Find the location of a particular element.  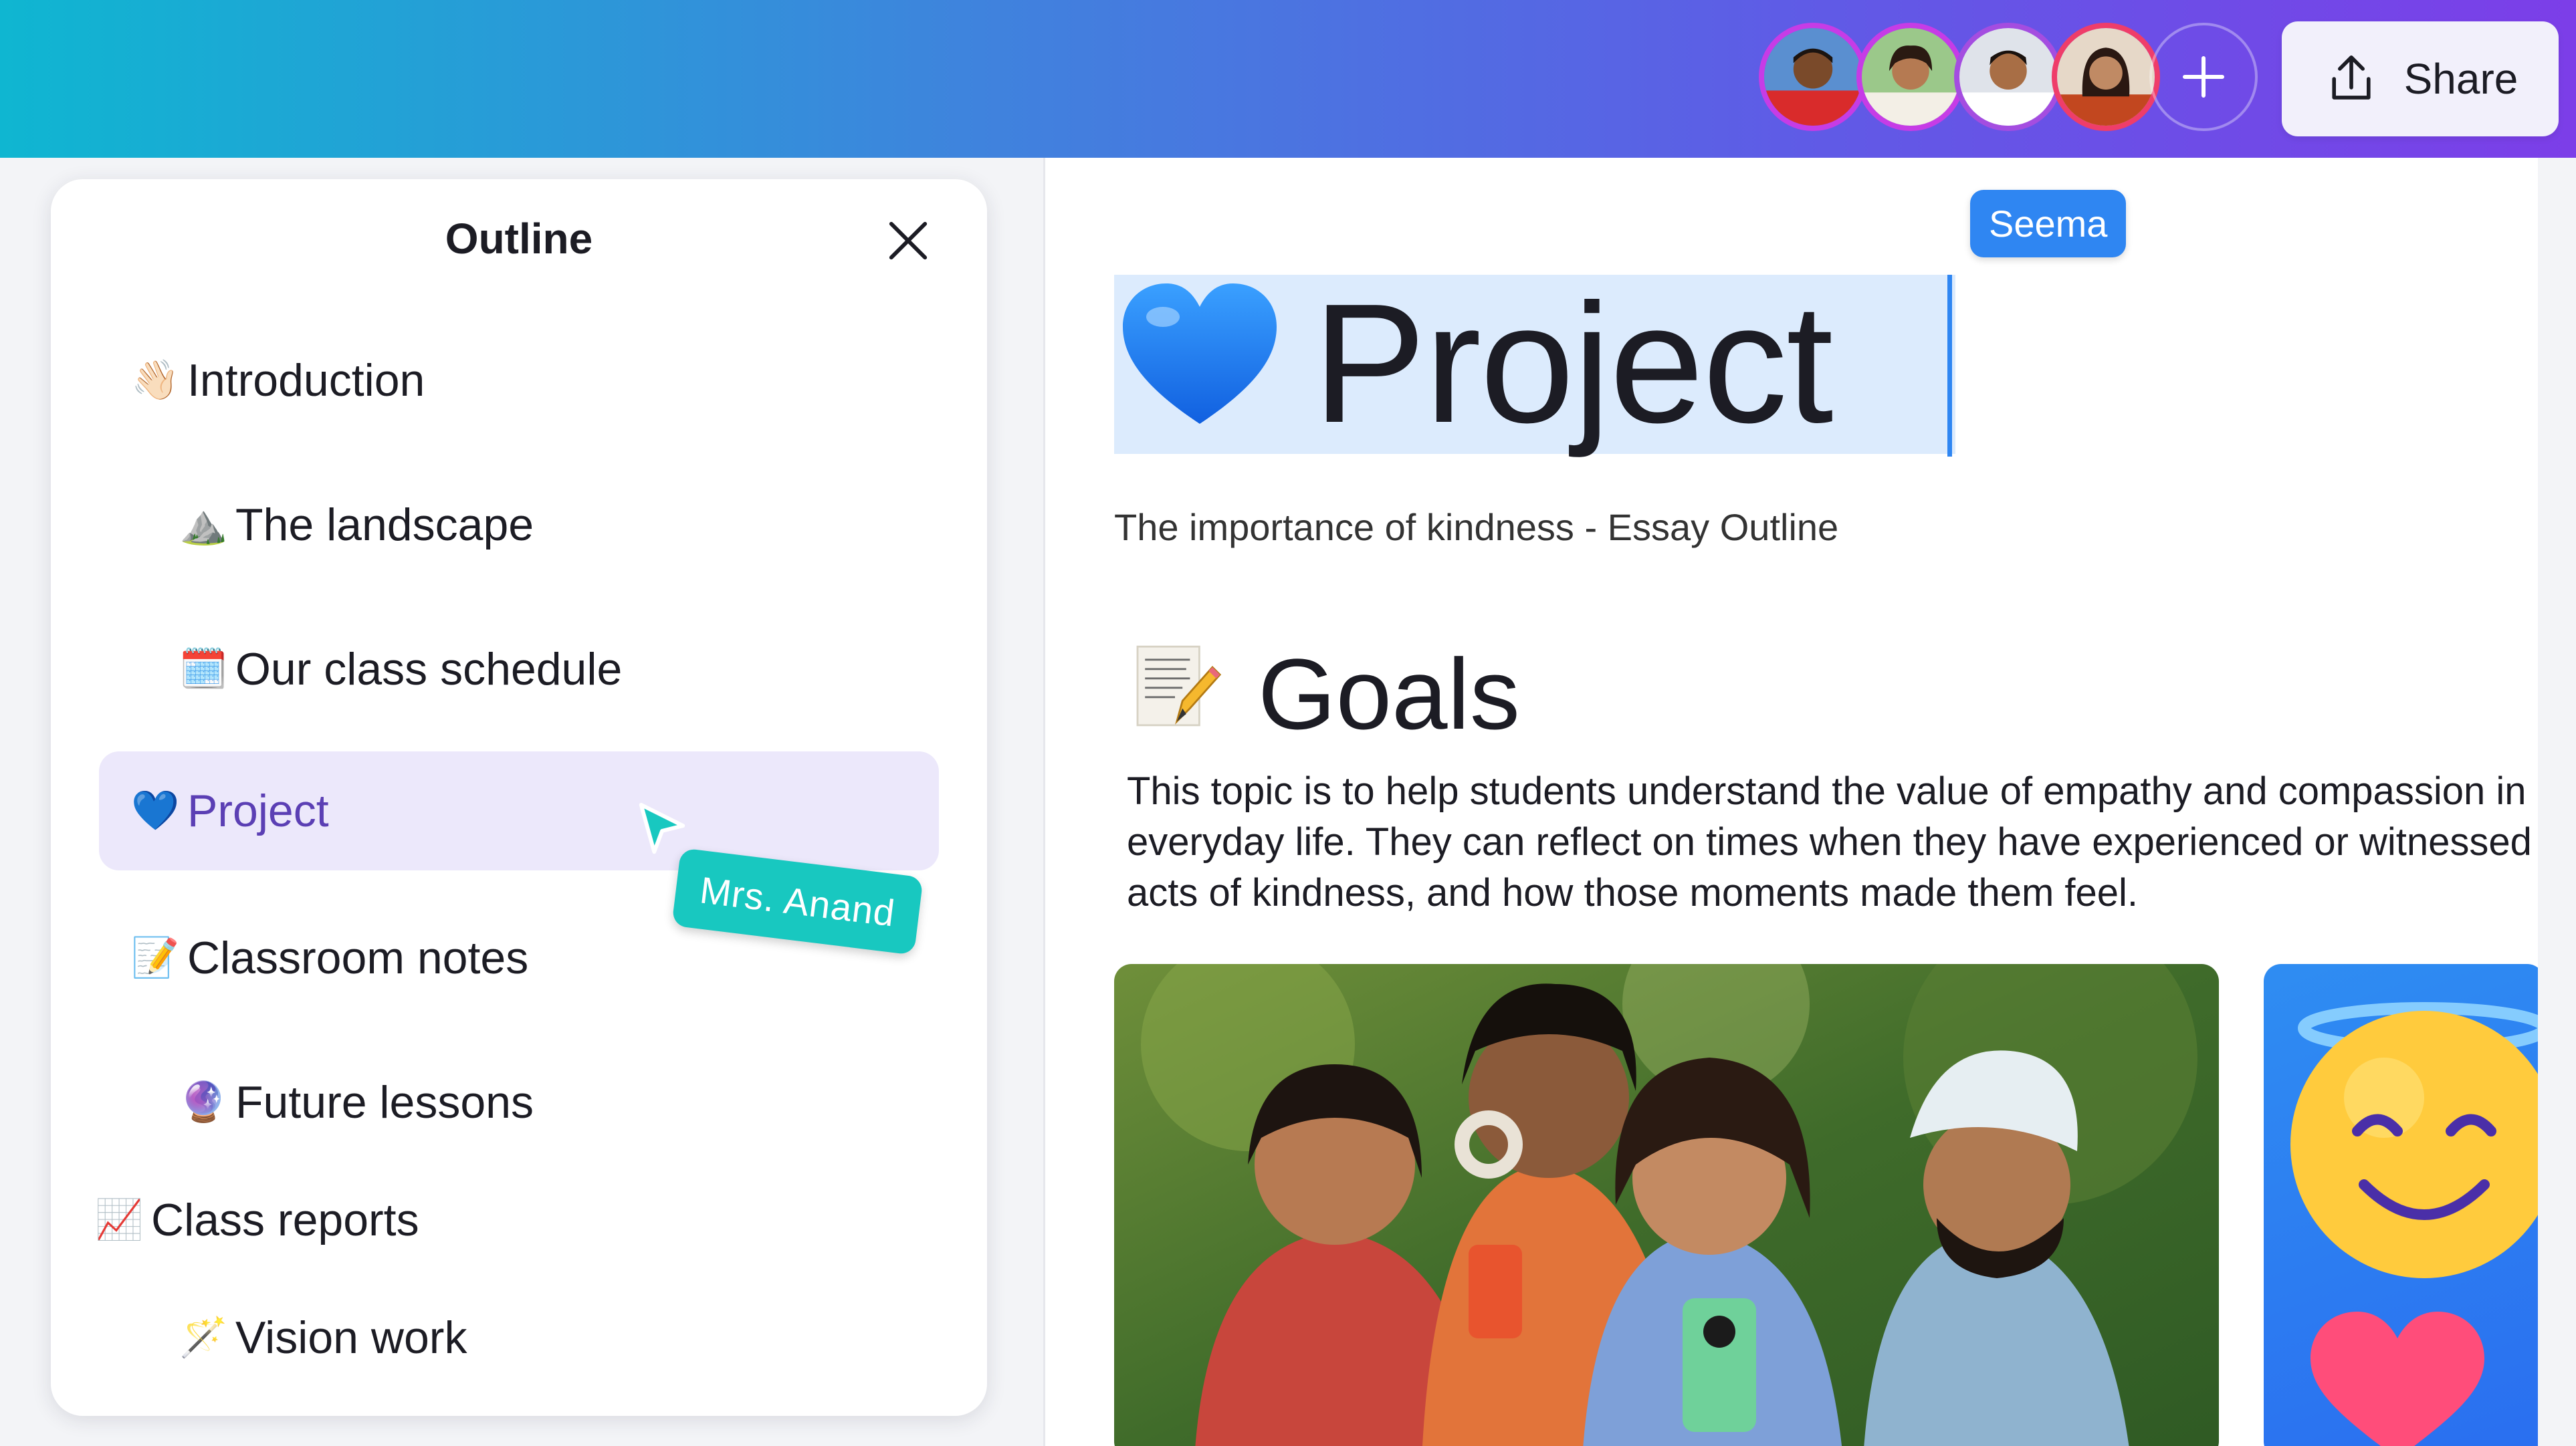

outline-item-label: Class reports is located at coordinates (285, 1220).